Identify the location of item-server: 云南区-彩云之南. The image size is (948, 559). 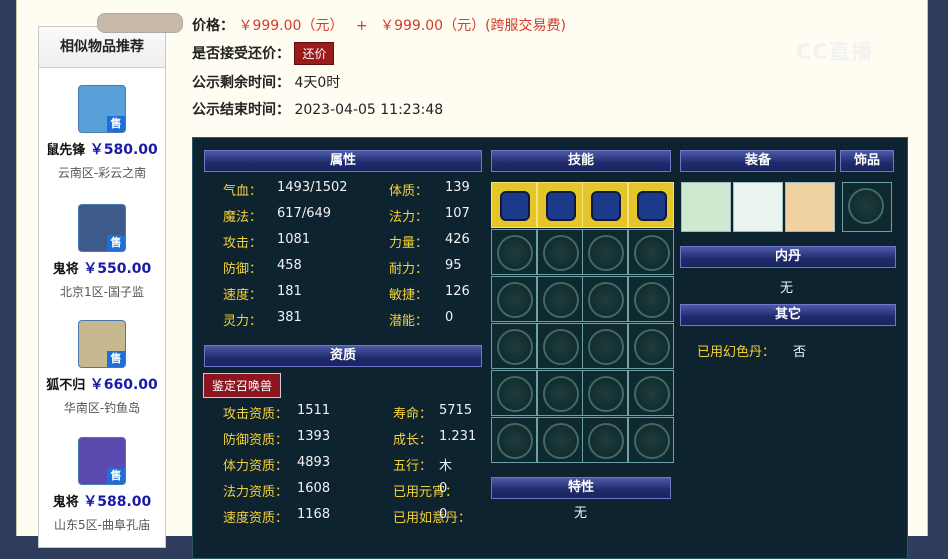
(102, 173).